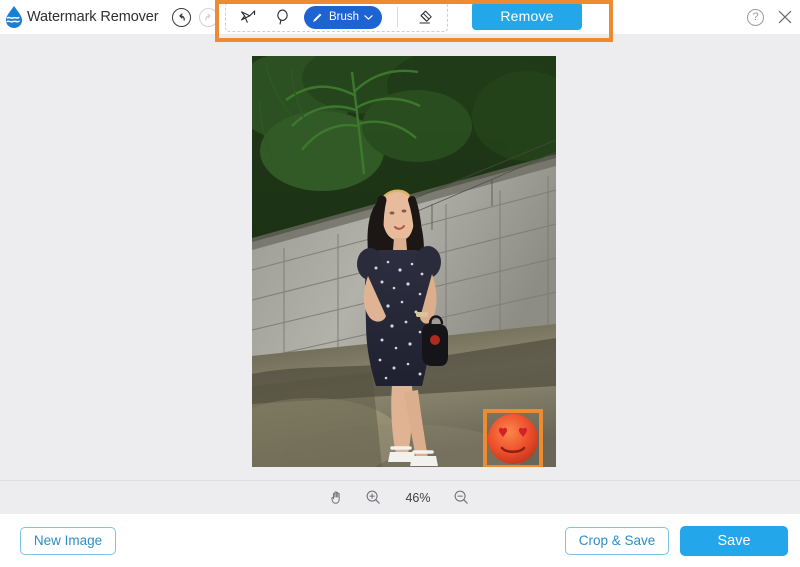 Image resolution: width=800 pixels, height=567 pixels. I want to click on lasso-icon, so click(282, 16).